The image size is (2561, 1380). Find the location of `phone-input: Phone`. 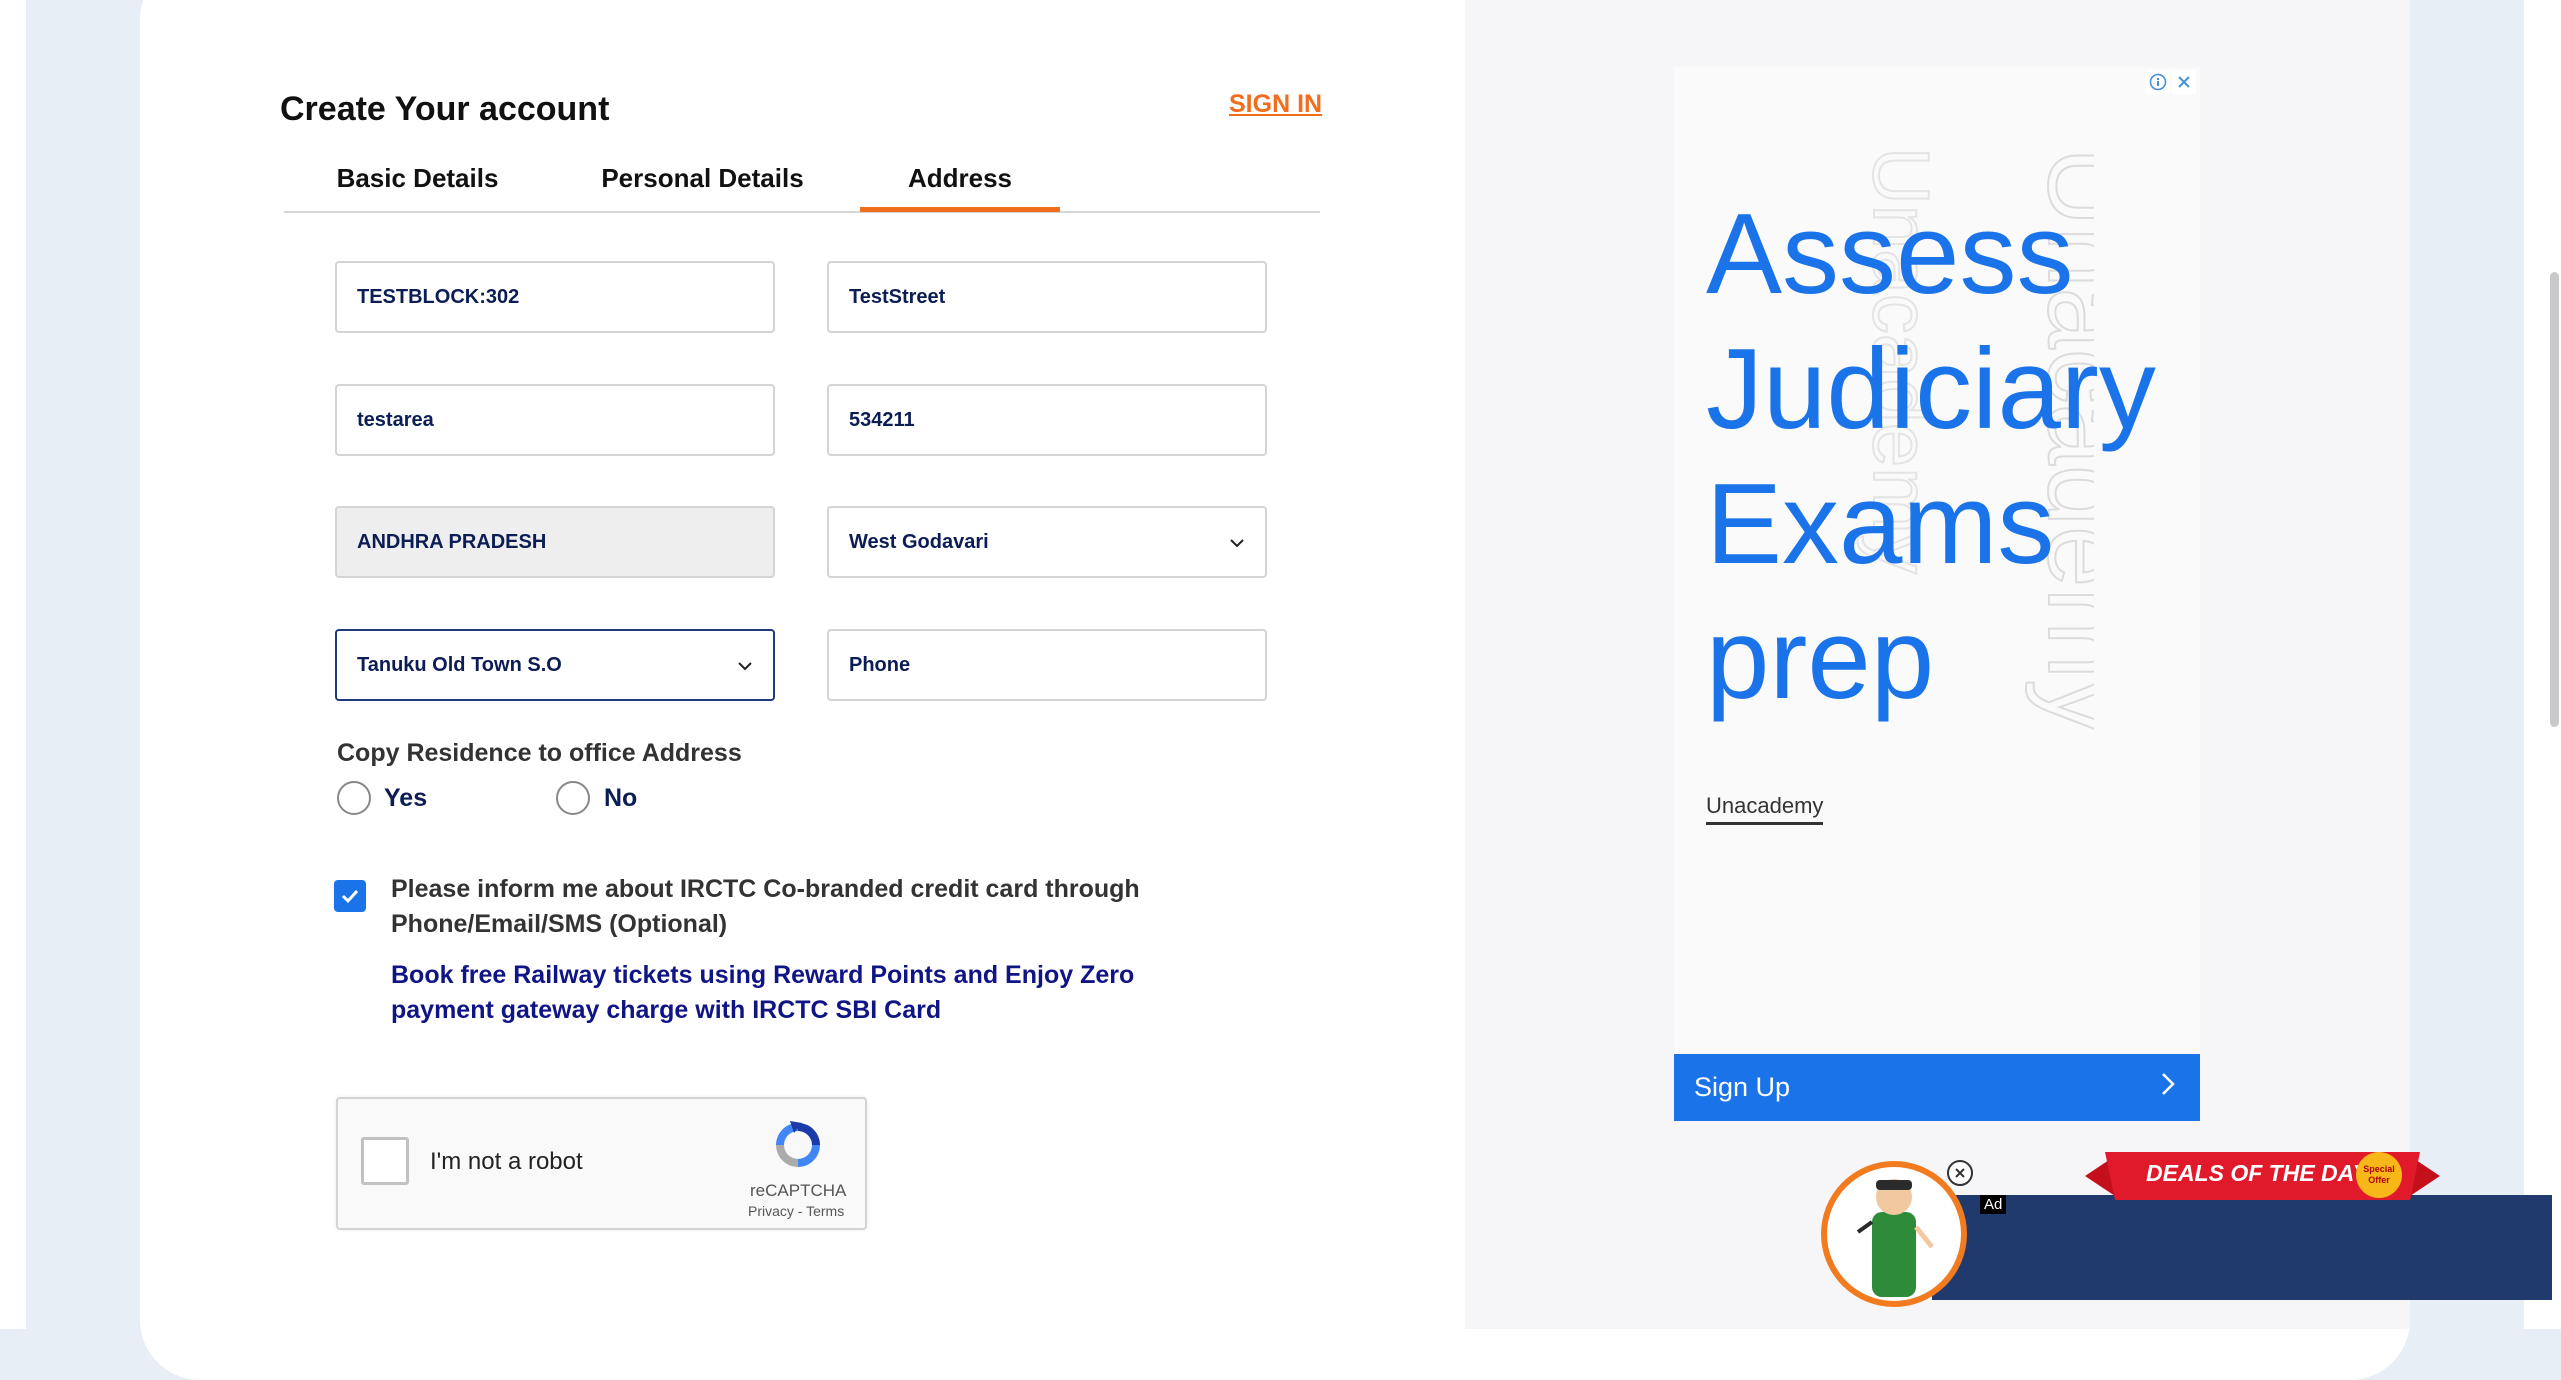

phone-input: Phone is located at coordinates (1047, 665).